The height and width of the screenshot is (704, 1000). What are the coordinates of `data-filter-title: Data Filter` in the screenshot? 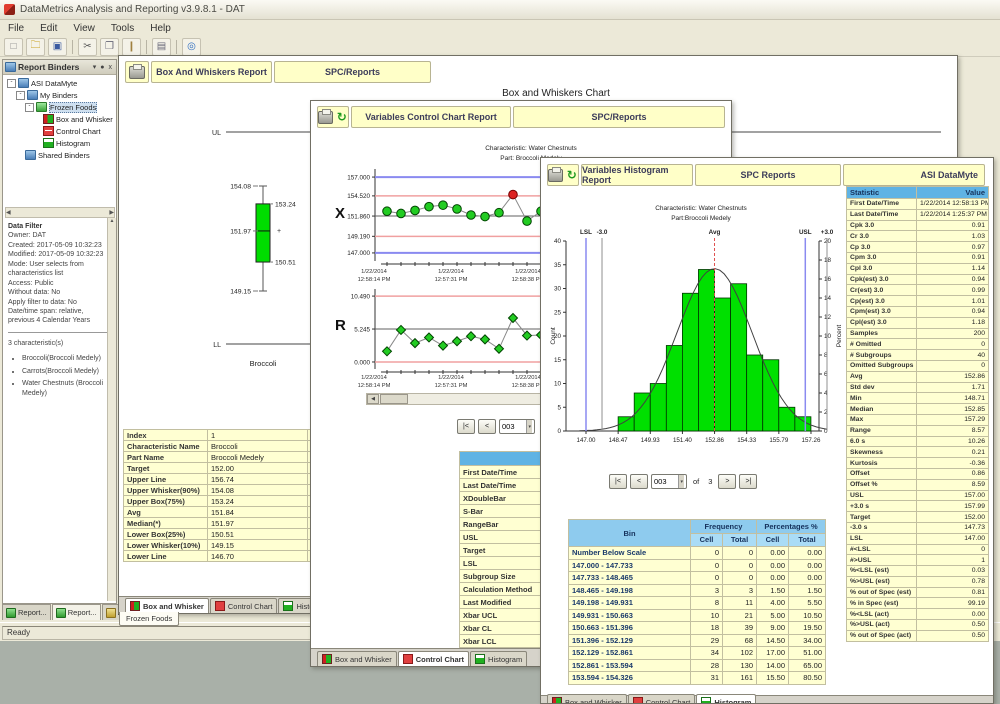 It's located at (58, 226).